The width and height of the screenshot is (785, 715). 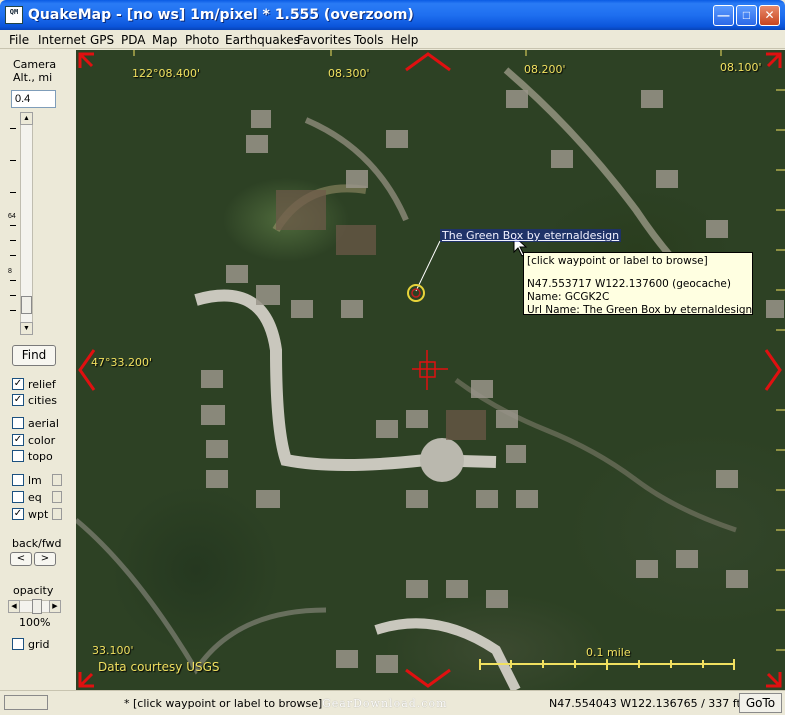 I want to click on cities-checkbox-row: ✓ cities, so click(x=34, y=400).